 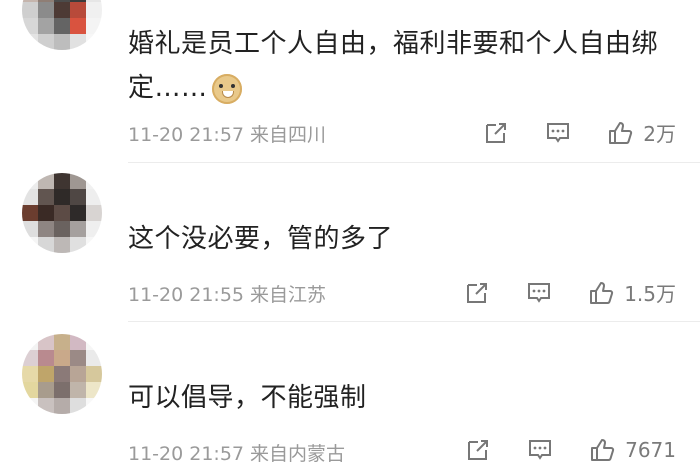 What do you see at coordinates (227, 295) in the screenshot?
I see `comment-meta: 11-20 21:55 来自江苏` at bounding box center [227, 295].